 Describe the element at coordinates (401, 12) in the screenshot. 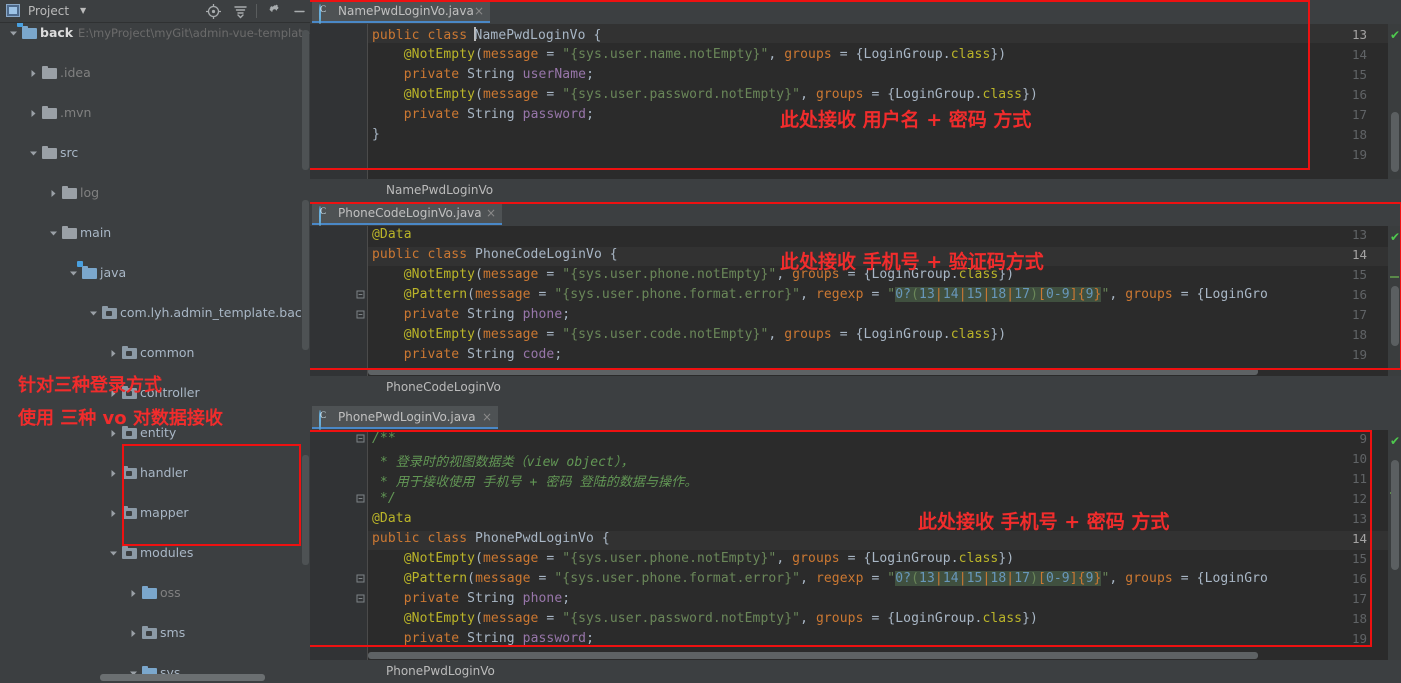

I see `editor-tab-NamePwdLoginVo: C NamePwdLoginVo.java ×` at that location.